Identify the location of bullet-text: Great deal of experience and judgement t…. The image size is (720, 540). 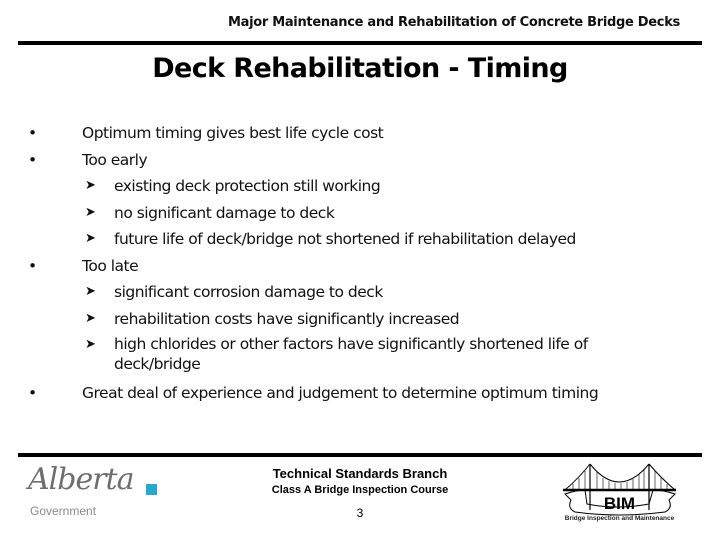
(340, 393).